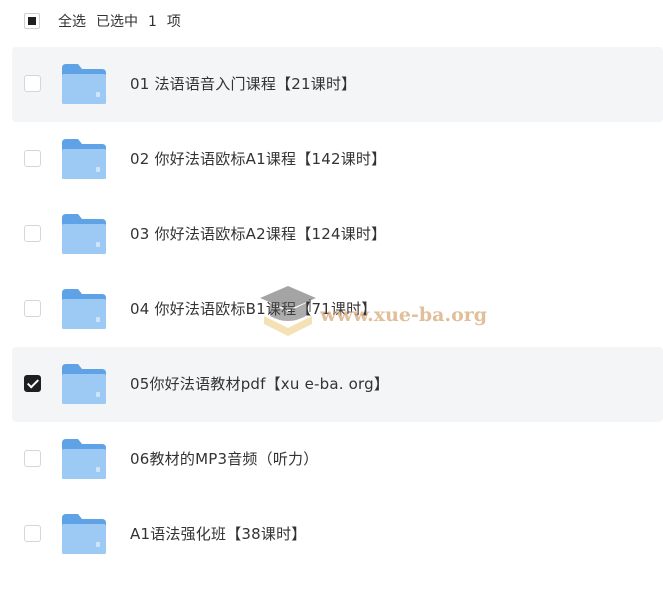 This screenshot has width=663, height=594. I want to click on selected-text: 已选中, so click(117, 22).